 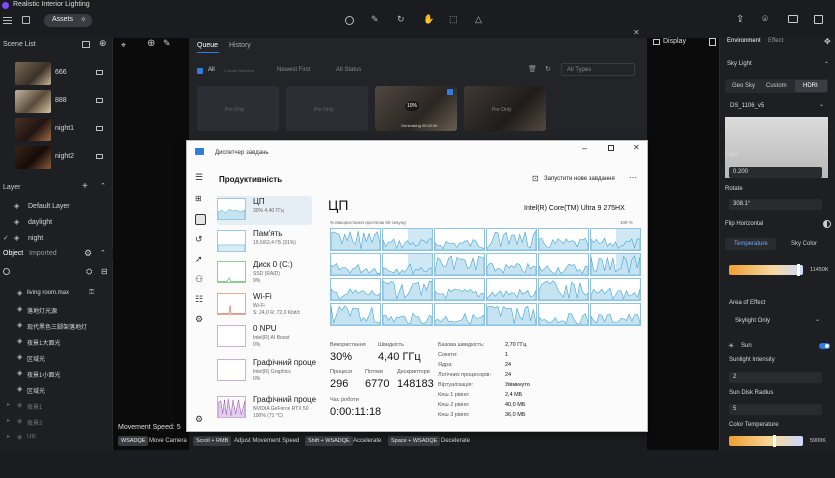 I want to click on circle-tool-icon, so click(x=349, y=20).